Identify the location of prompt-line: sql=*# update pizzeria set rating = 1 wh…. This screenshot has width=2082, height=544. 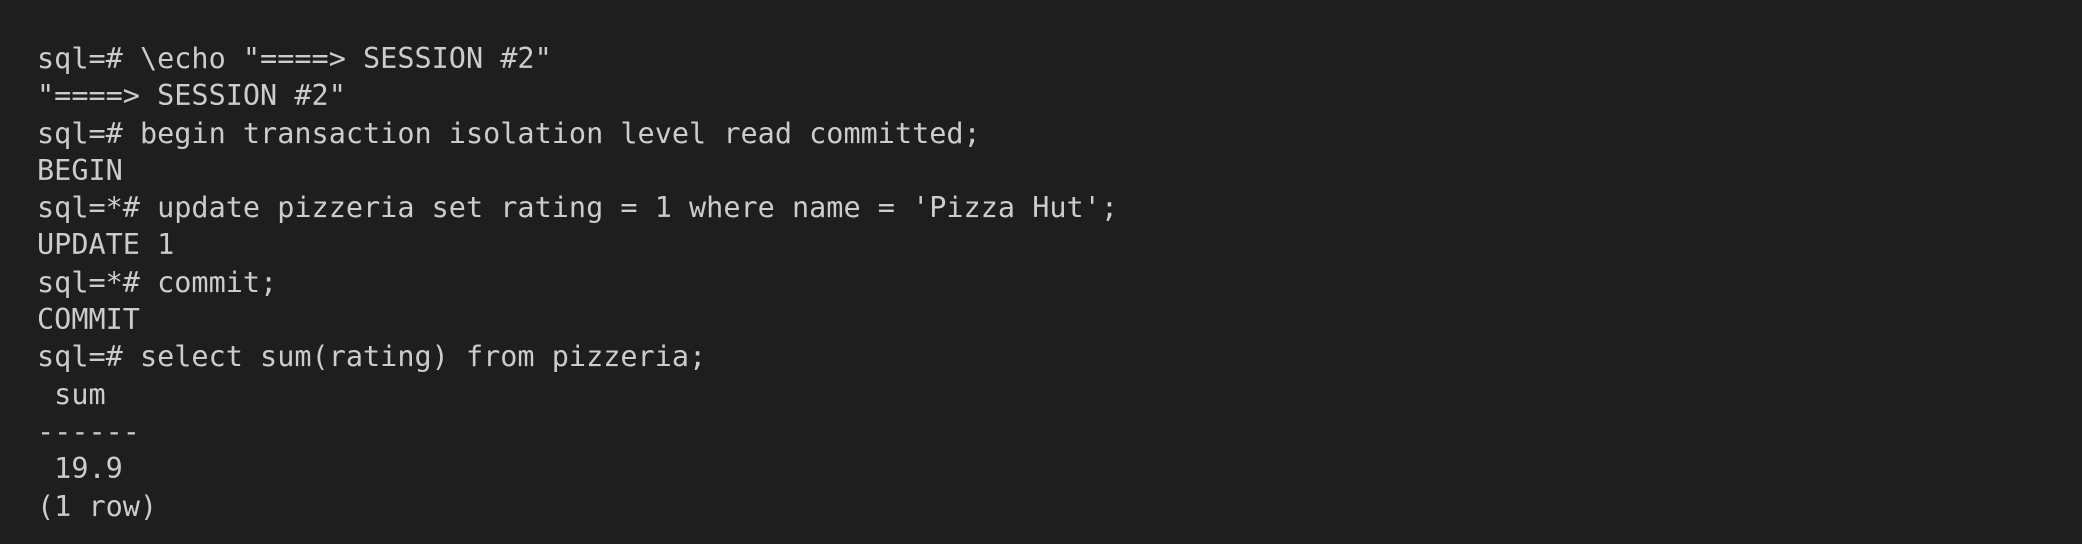
(577, 208).